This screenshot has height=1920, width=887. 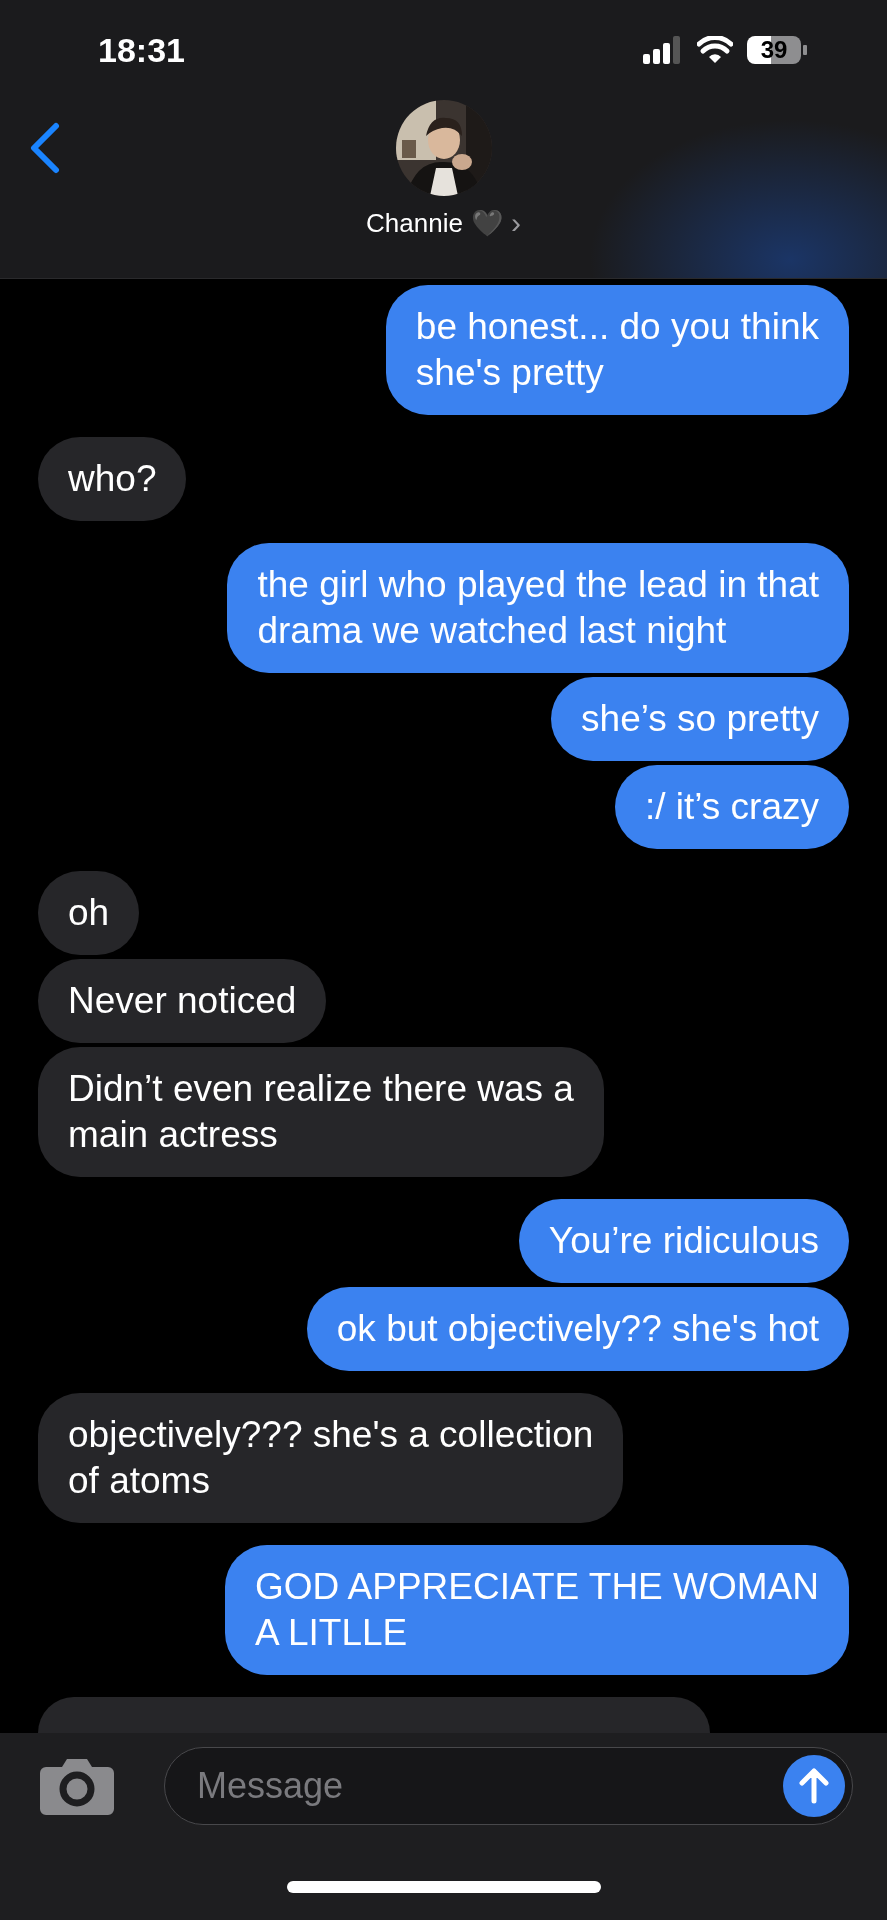 What do you see at coordinates (77, 1786) in the screenshot?
I see `camera-icon` at bounding box center [77, 1786].